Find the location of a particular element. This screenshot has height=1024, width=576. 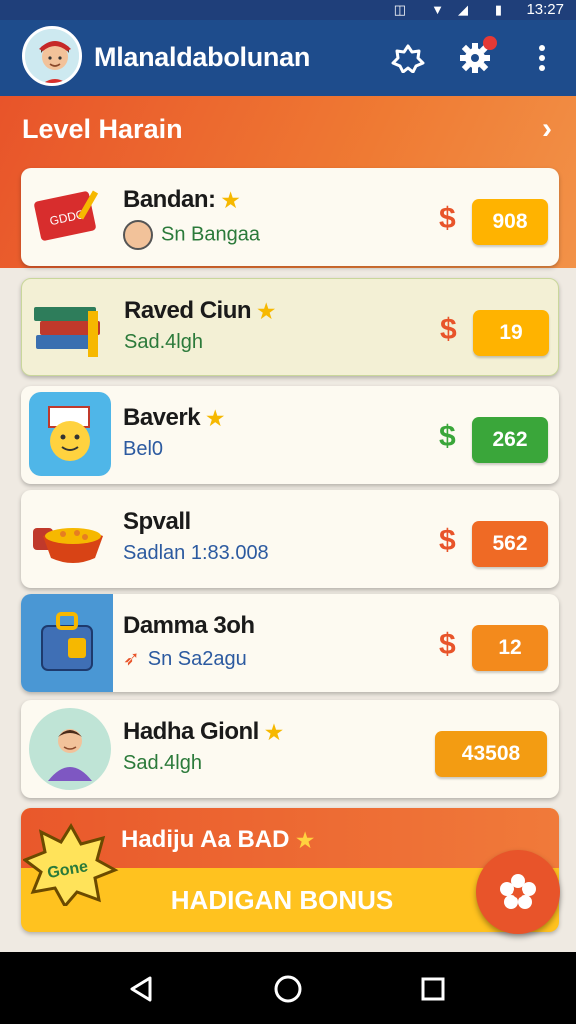

notification-dot is located at coordinates (490, 43).